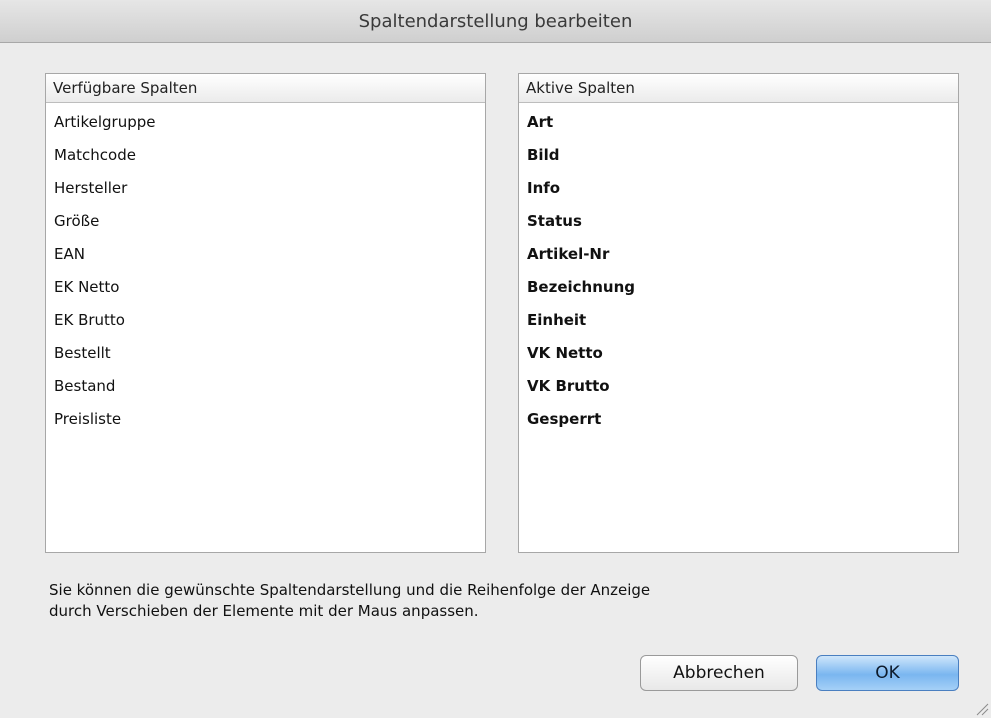 The width and height of the screenshot is (991, 718). I want to click on list-item-bestand: Bestand, so click(265, 386).